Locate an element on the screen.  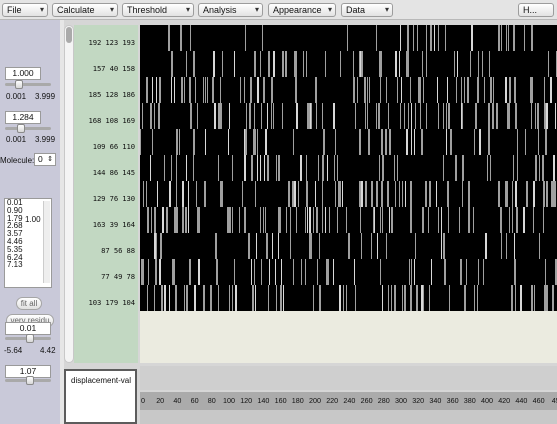
parameter-3-max: 4.42 is located at coordinates (48, 350).